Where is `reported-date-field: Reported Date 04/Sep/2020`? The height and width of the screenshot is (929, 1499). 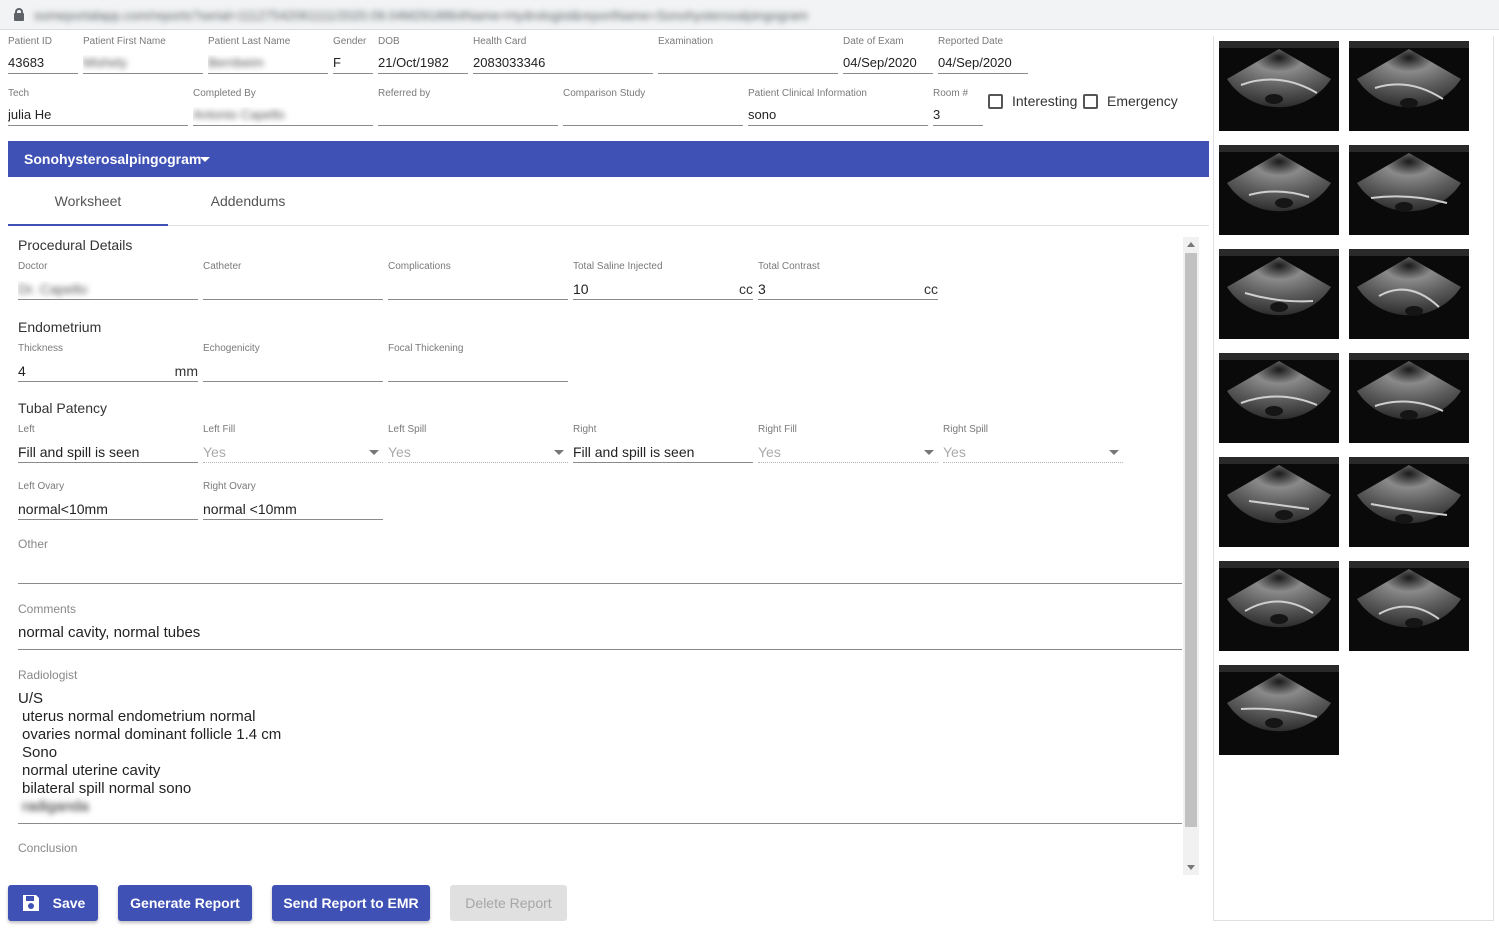
reported-date-field: Reported Date 04/Sep/2020 is located at coordinates (983, 55).